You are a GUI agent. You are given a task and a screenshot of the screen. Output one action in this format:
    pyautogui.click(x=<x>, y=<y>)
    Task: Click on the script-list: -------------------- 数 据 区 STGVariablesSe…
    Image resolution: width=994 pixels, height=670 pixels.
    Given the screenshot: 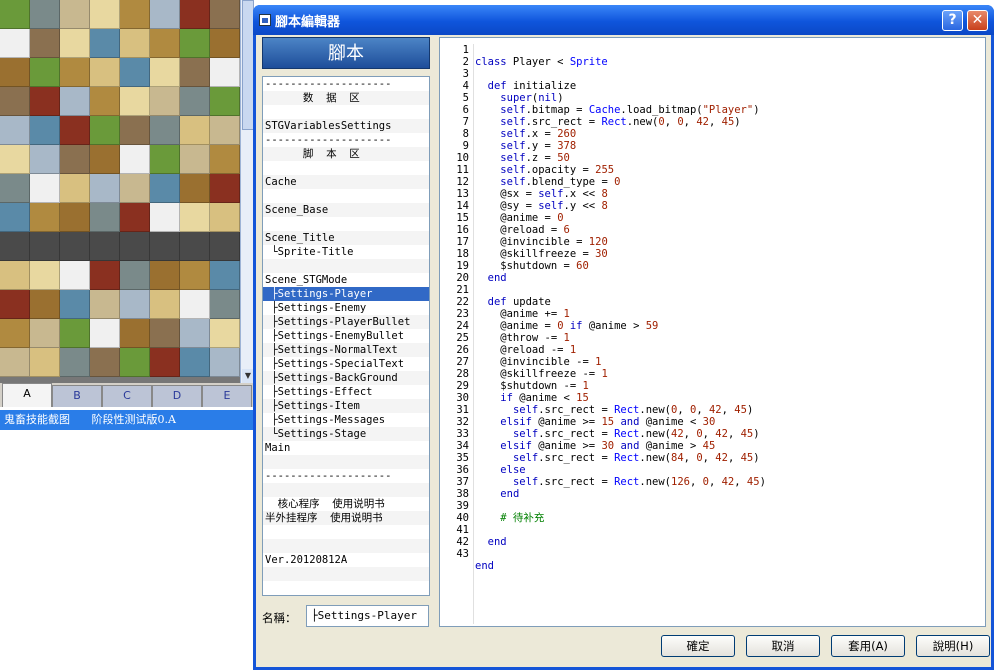 What is the action you would take?
    pyautogui.click(x=346, y=336)
    